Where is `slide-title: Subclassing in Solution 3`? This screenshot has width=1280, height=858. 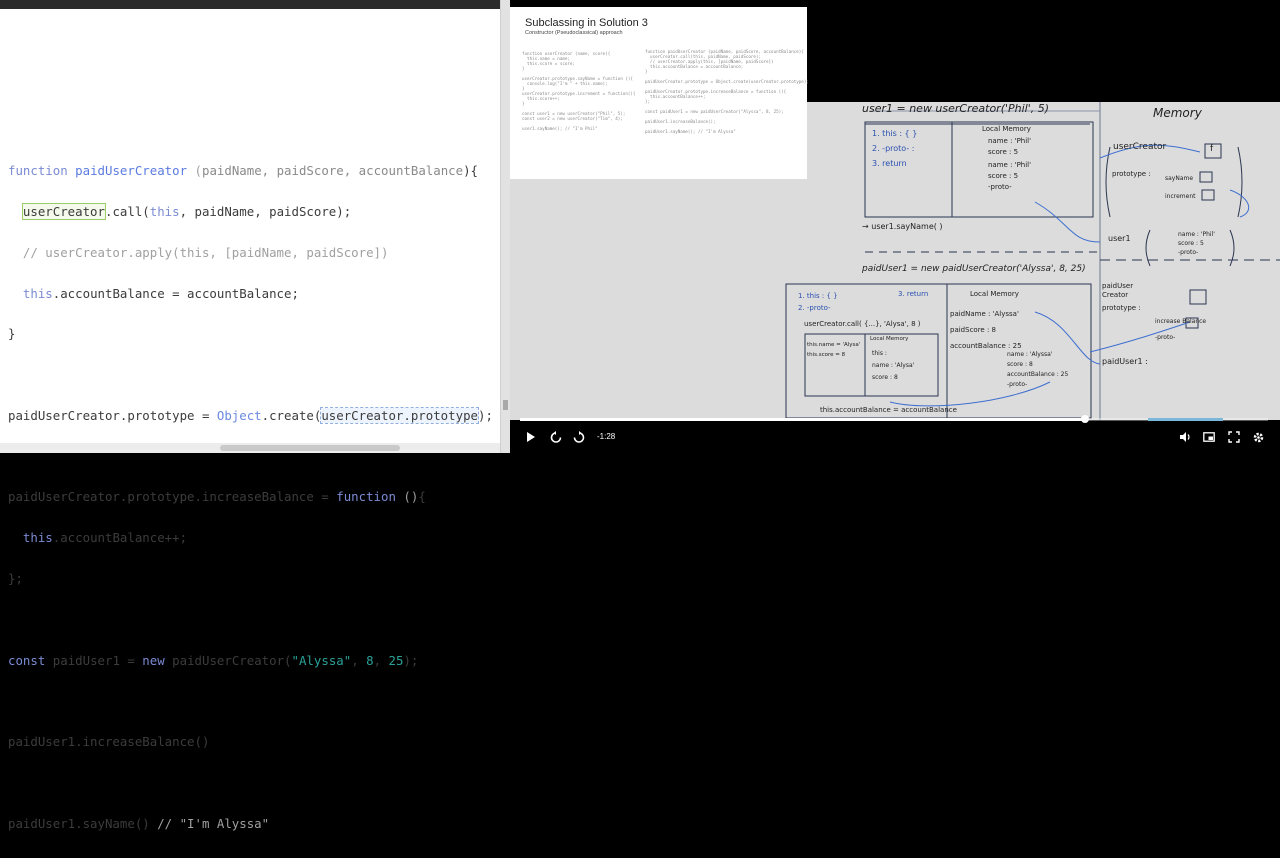 slide-title: Subclassing in Solution 3 is located at coordinates (586, 23).